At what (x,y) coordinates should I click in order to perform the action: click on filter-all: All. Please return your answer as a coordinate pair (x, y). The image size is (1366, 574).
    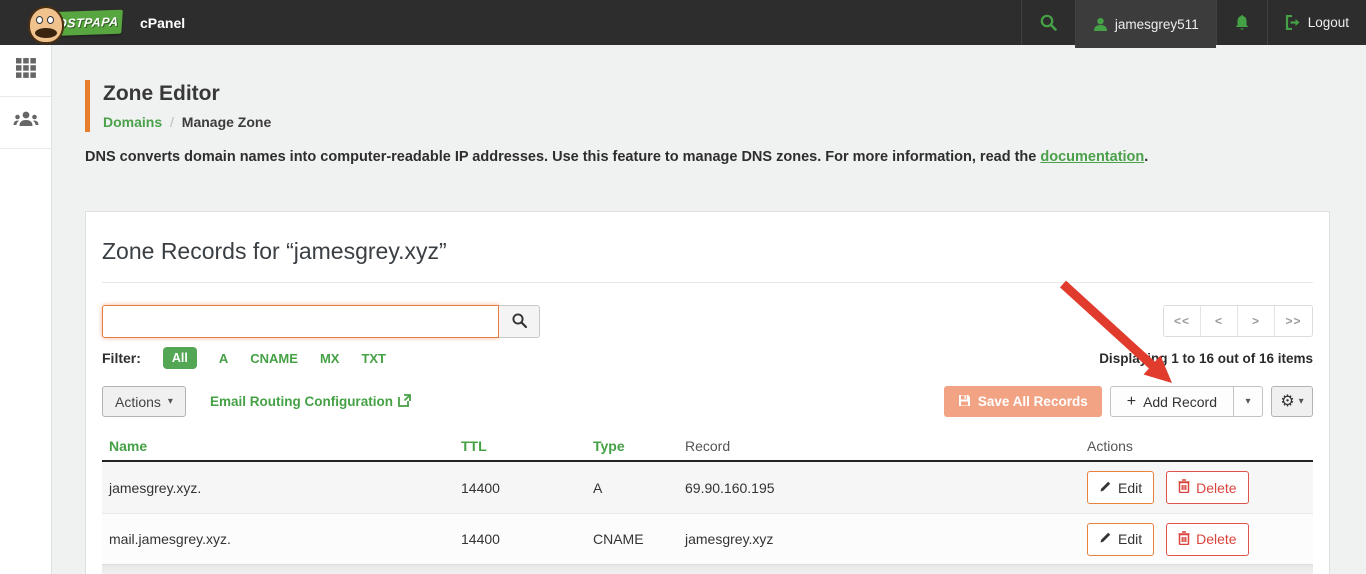
    Looking at the image, I should click on (179, 358).